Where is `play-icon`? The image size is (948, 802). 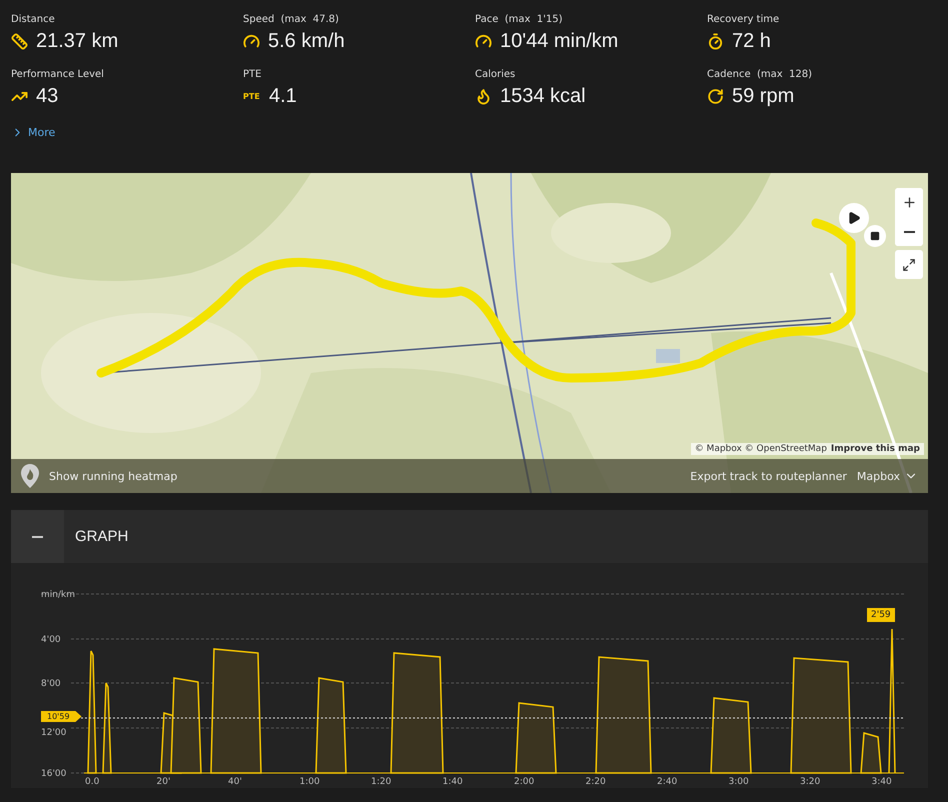 play-icon is located at coordinates (854, 218).